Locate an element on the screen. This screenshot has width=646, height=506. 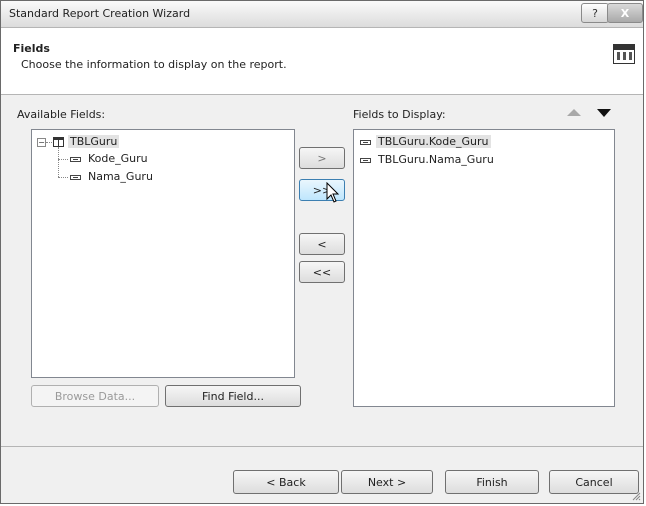
remove-all-fields-button: << is located at coordinates (322, 272).